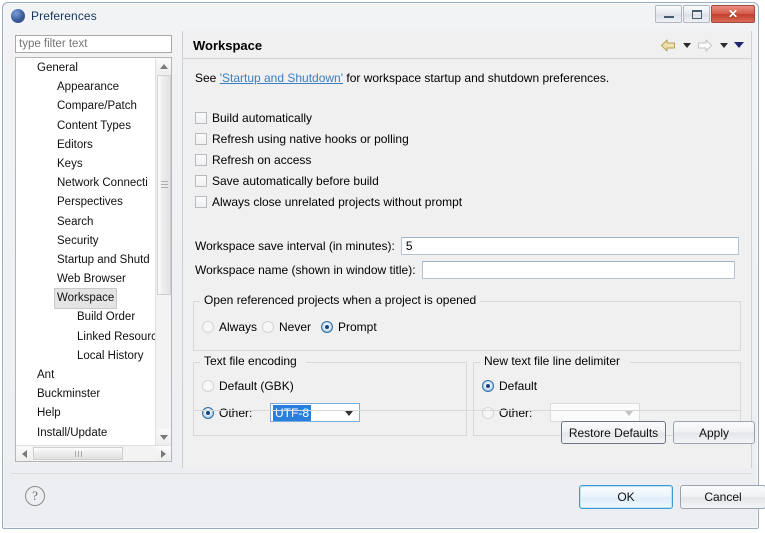 The image size is (765, 533). Describe the element at coordinates (686, 45) in the screenshot. I see `back-dropdown-button` at that location.